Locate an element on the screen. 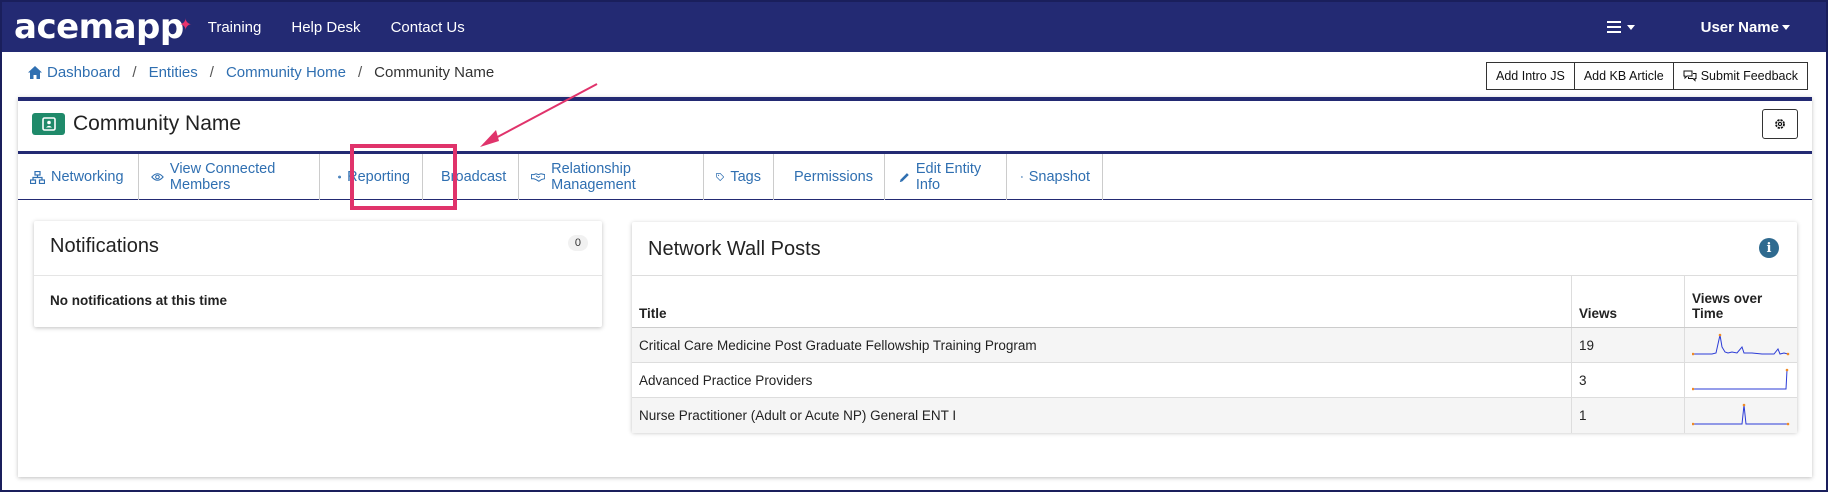 The width and height of the screenshot is (1828, 492). info-icon: i is located at coordinates (1769, 248).